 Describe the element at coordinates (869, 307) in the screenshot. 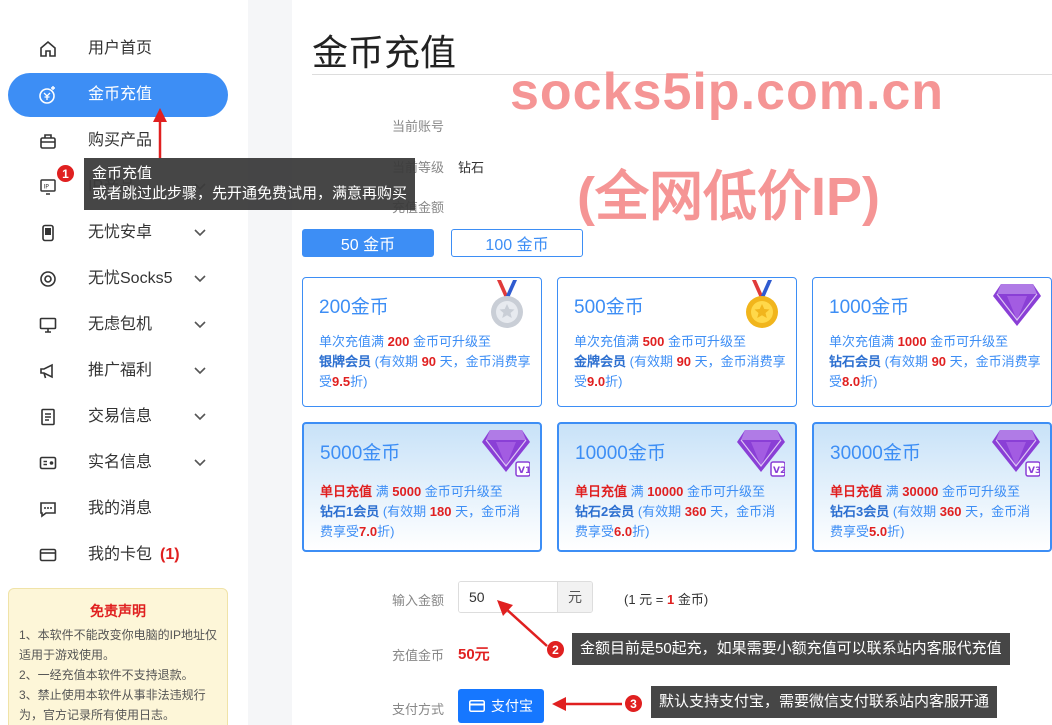

I see `package-title: 1000金币` at that location.